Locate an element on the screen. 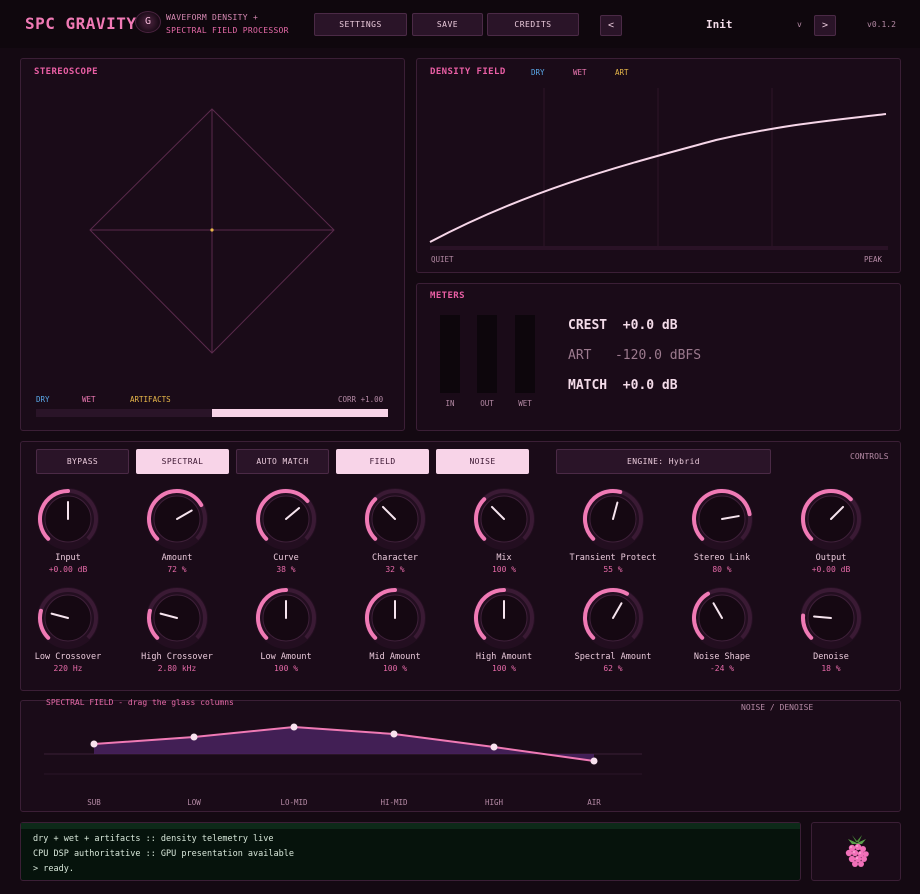 The image size is (920, 894). mid-amount-label: Mid Amount is located at coordinates (395, 657).